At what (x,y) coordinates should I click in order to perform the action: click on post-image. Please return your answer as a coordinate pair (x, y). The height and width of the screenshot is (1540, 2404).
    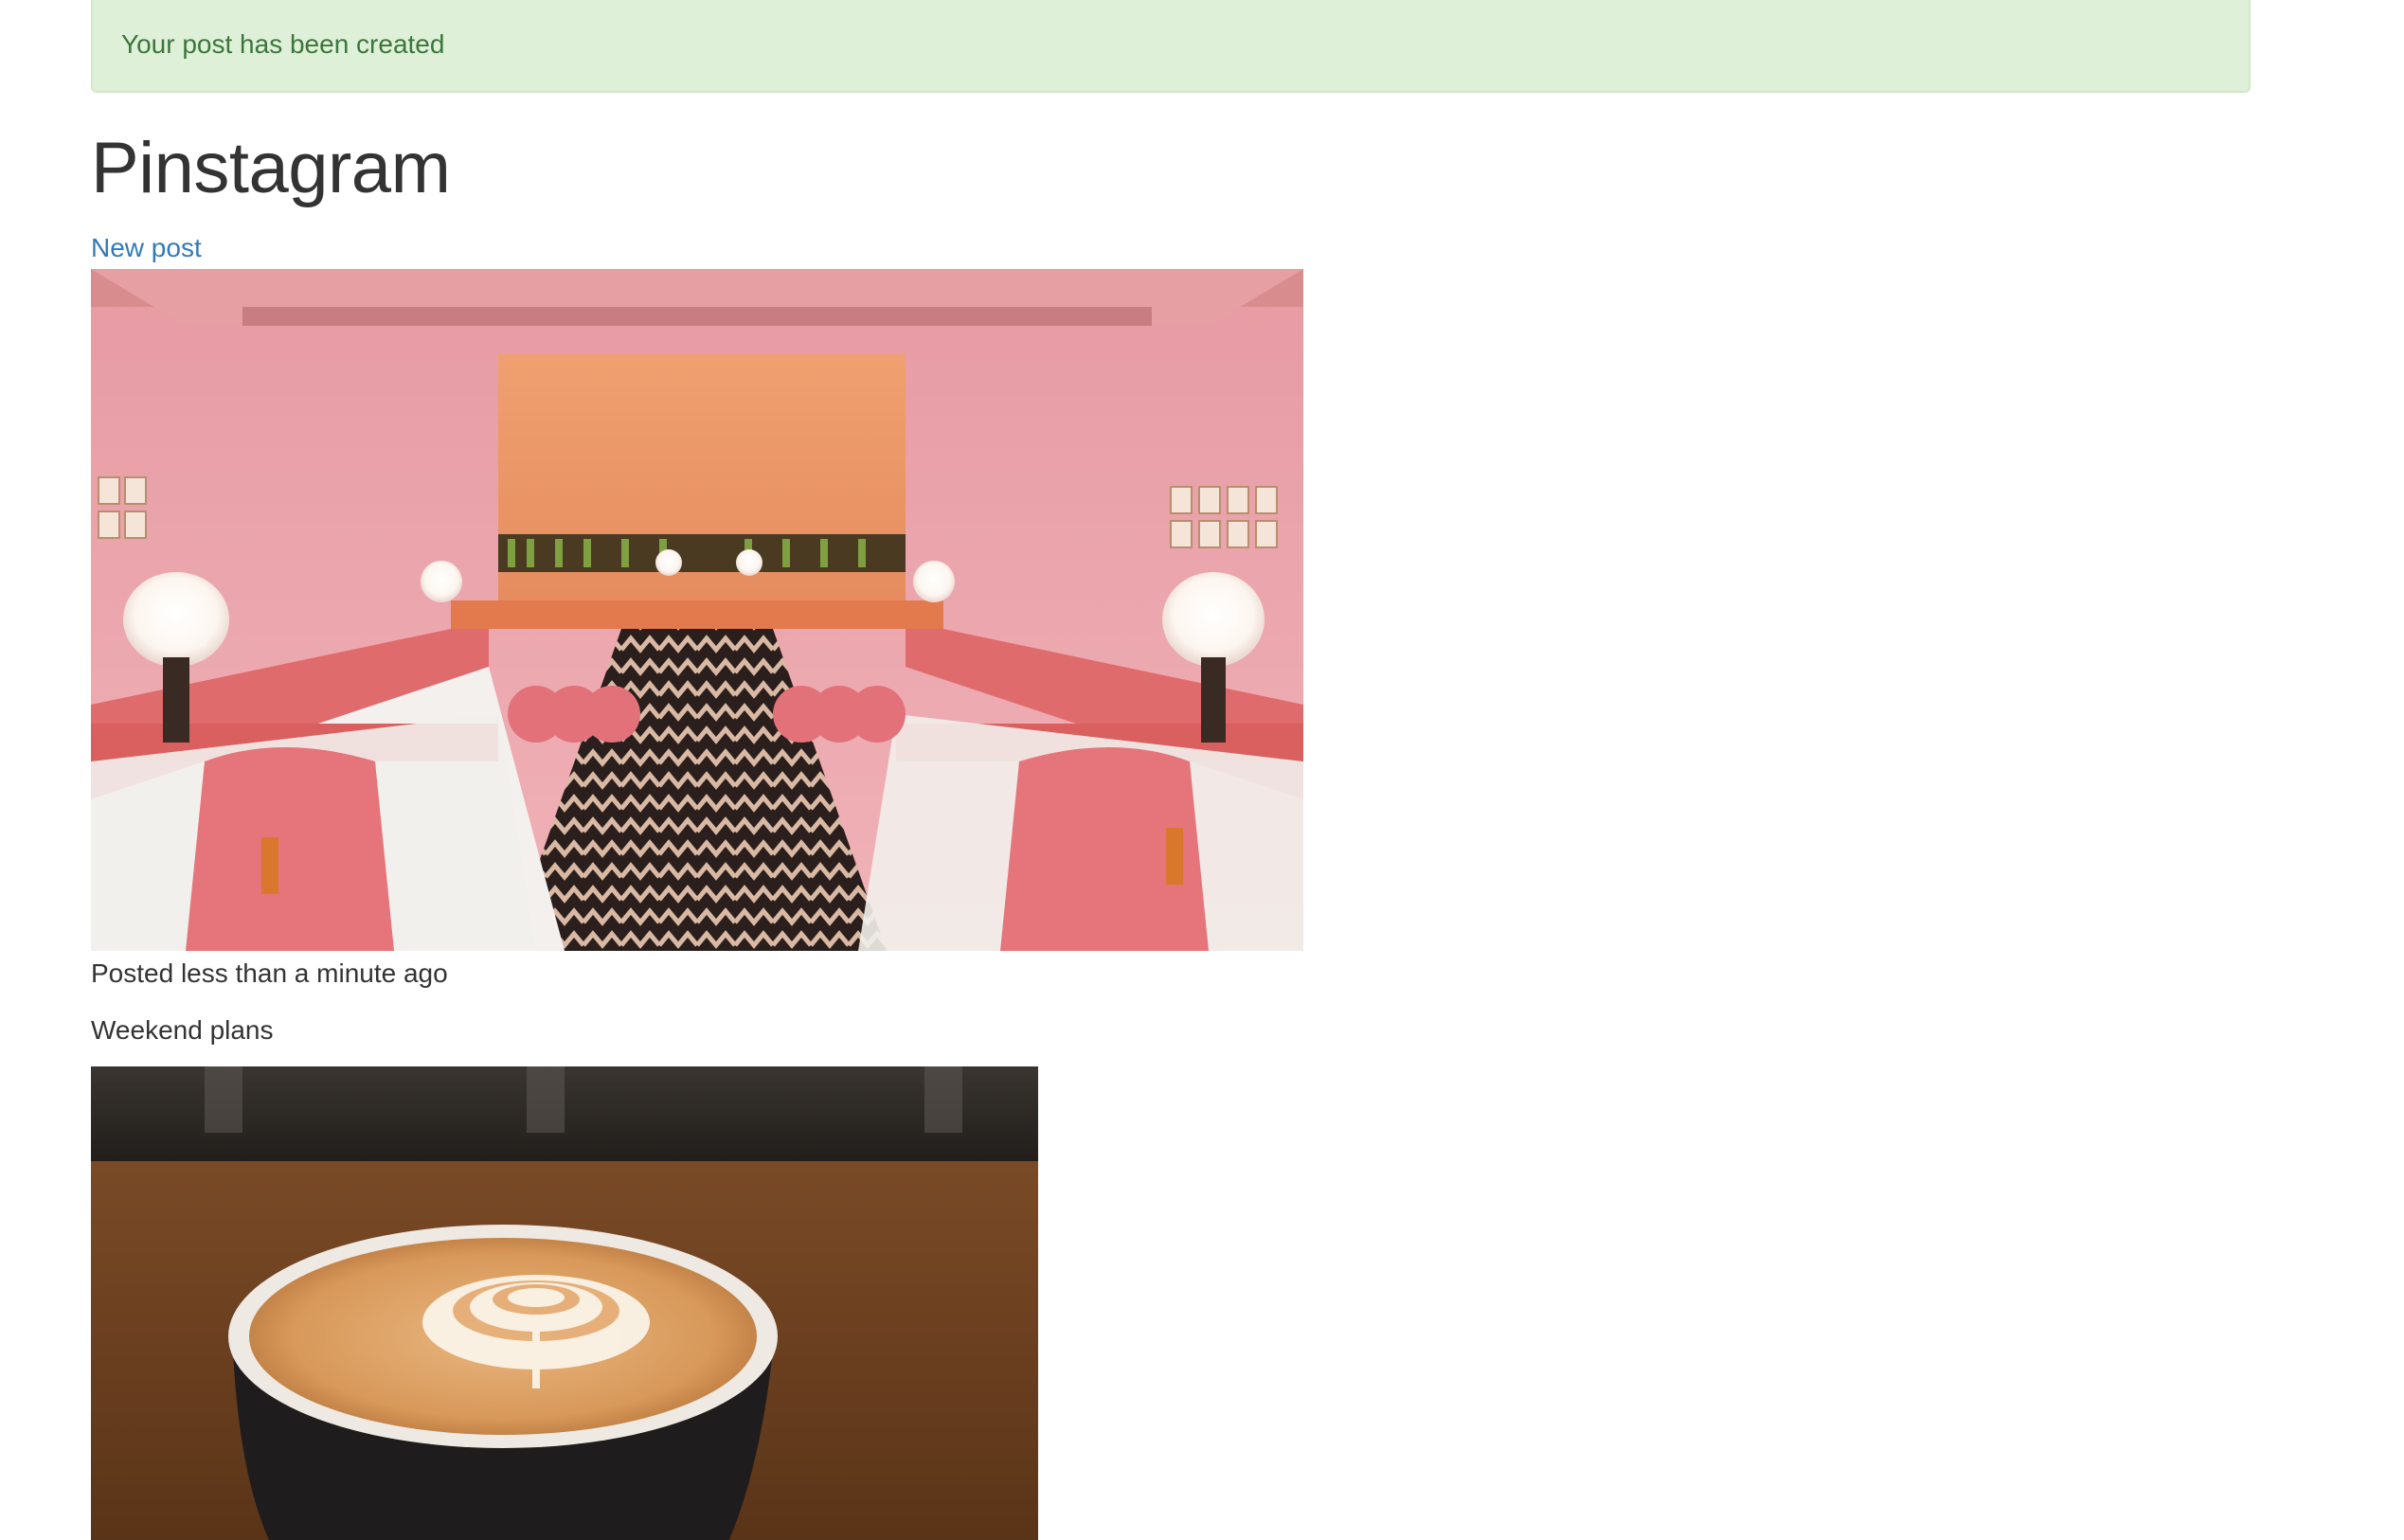
    Looking at the image, I should click on (564, 1303).